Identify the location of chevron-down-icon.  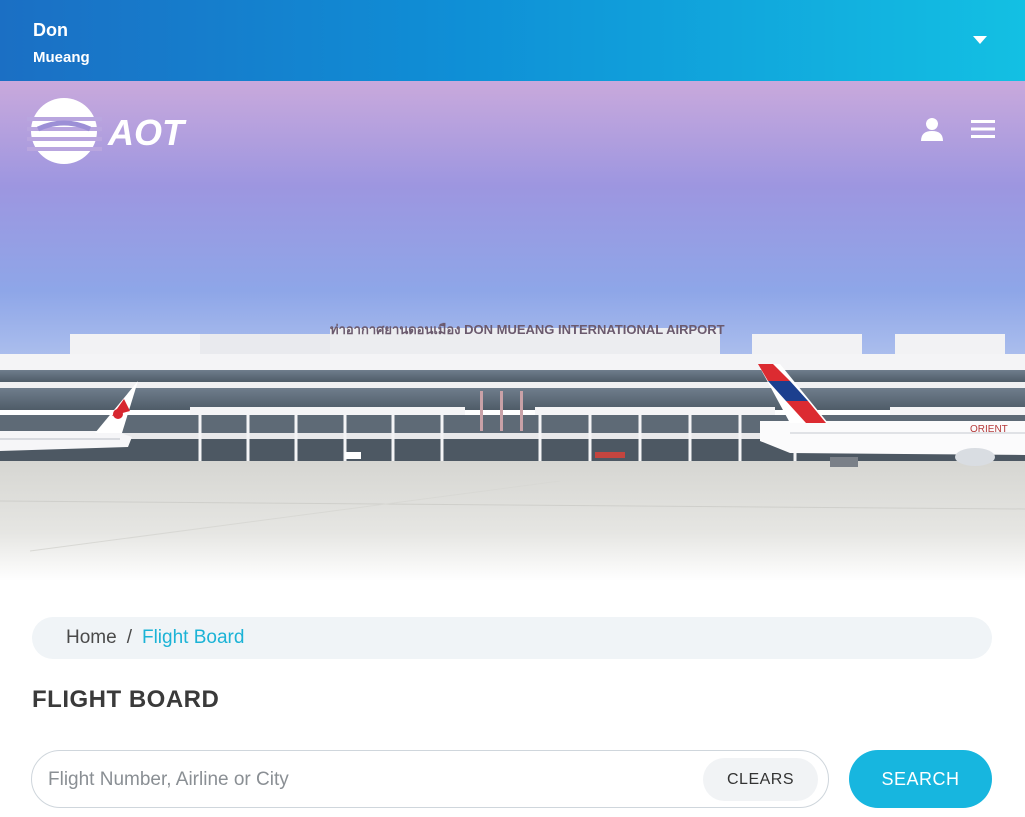
(980, 40).